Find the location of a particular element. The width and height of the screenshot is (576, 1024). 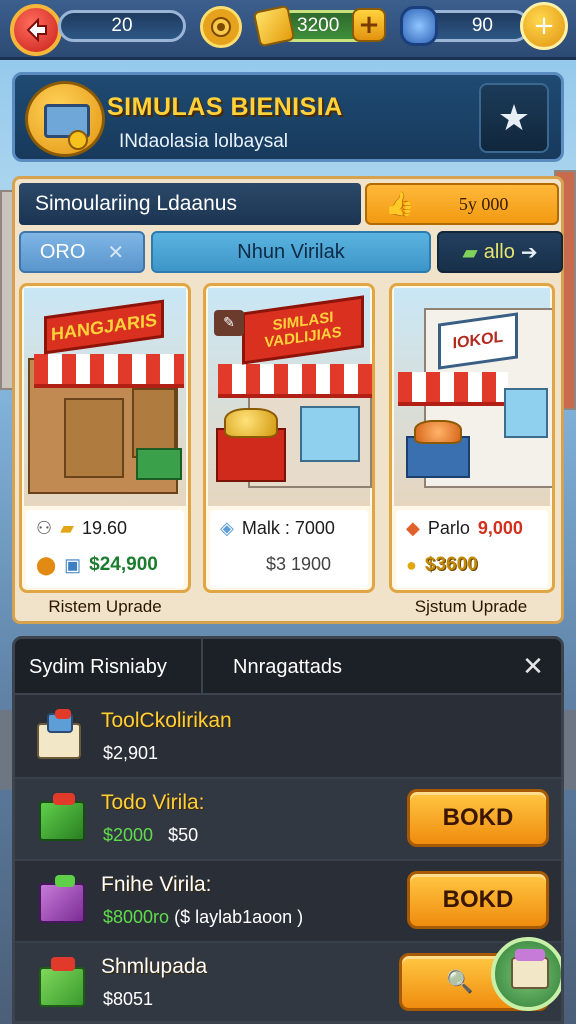

tab-allo-label: allo is located at coordinates (499, 251).